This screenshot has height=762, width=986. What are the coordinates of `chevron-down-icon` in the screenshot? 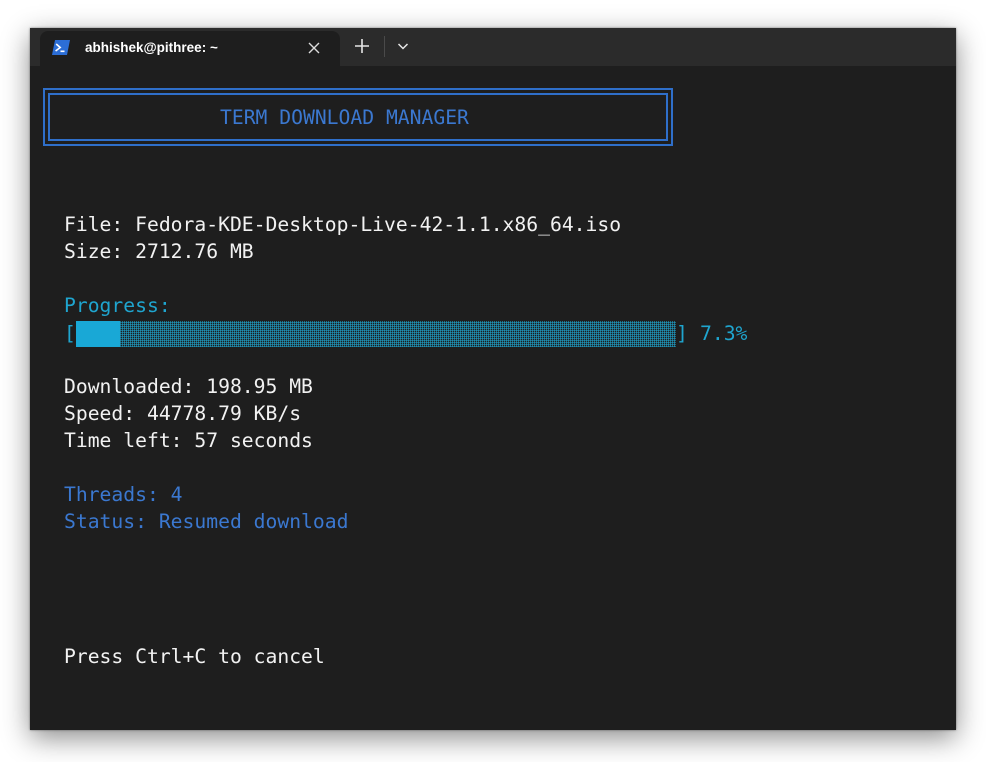 It's located at (403, 46).